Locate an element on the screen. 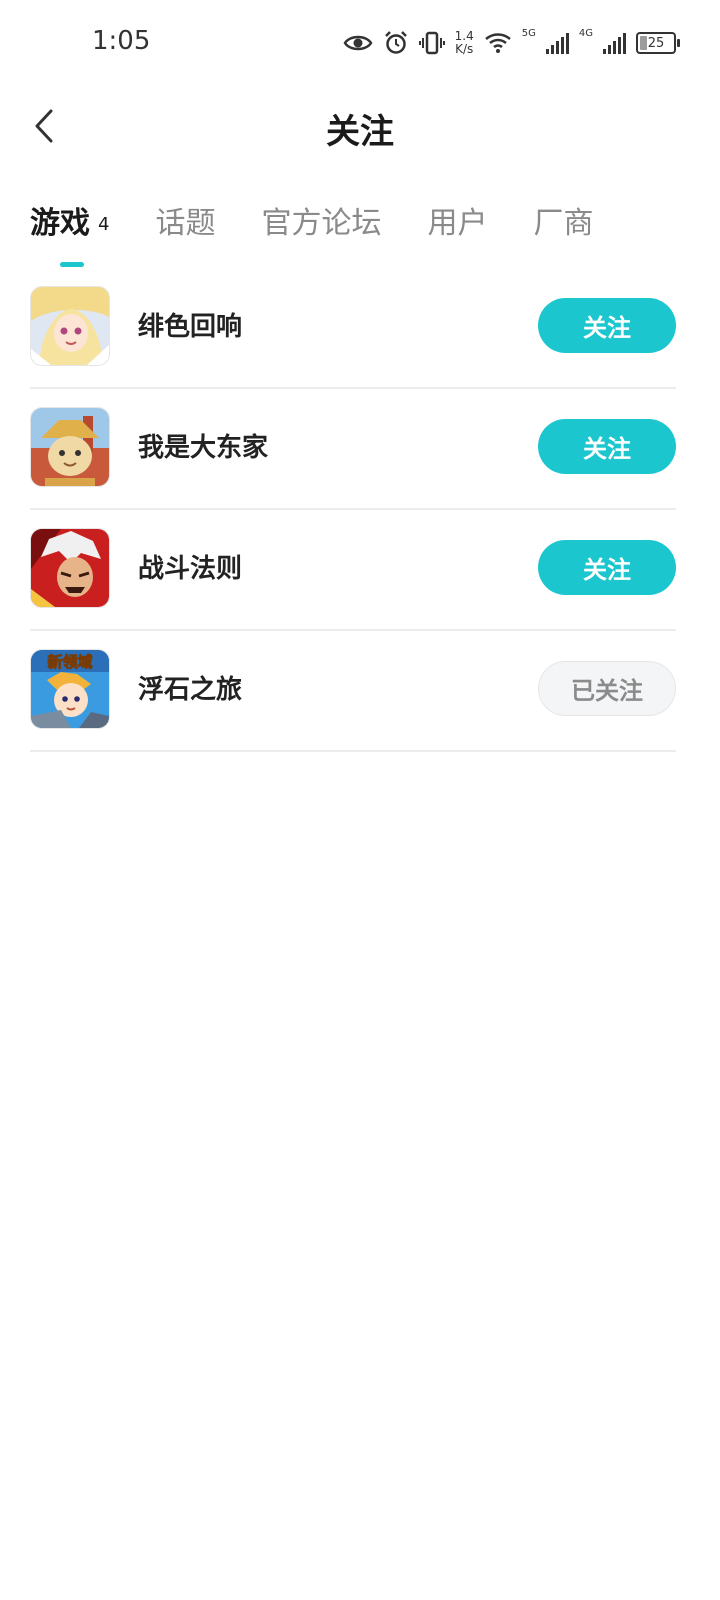 Image resolution: width=720 pixels, height=1600 pixels. battery-level: 25 is located at coordinates (656, 43).